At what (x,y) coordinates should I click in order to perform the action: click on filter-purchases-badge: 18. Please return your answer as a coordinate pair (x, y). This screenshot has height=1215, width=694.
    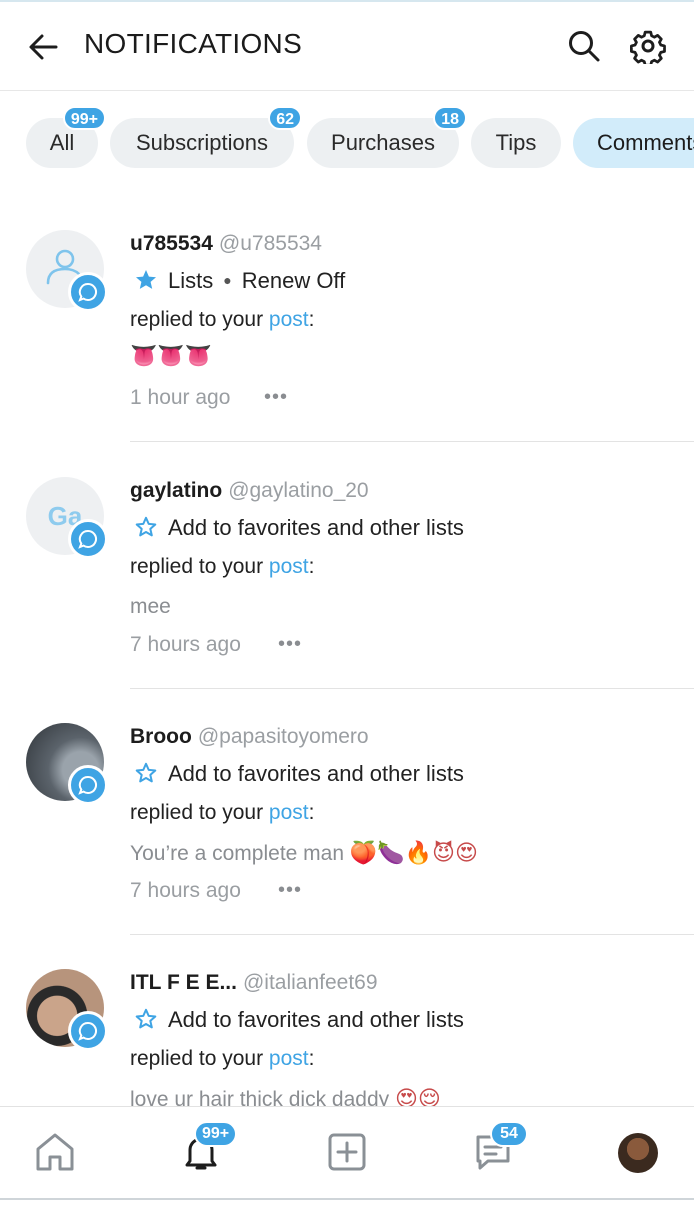
    Looking at the image, I should click on (450, 118).